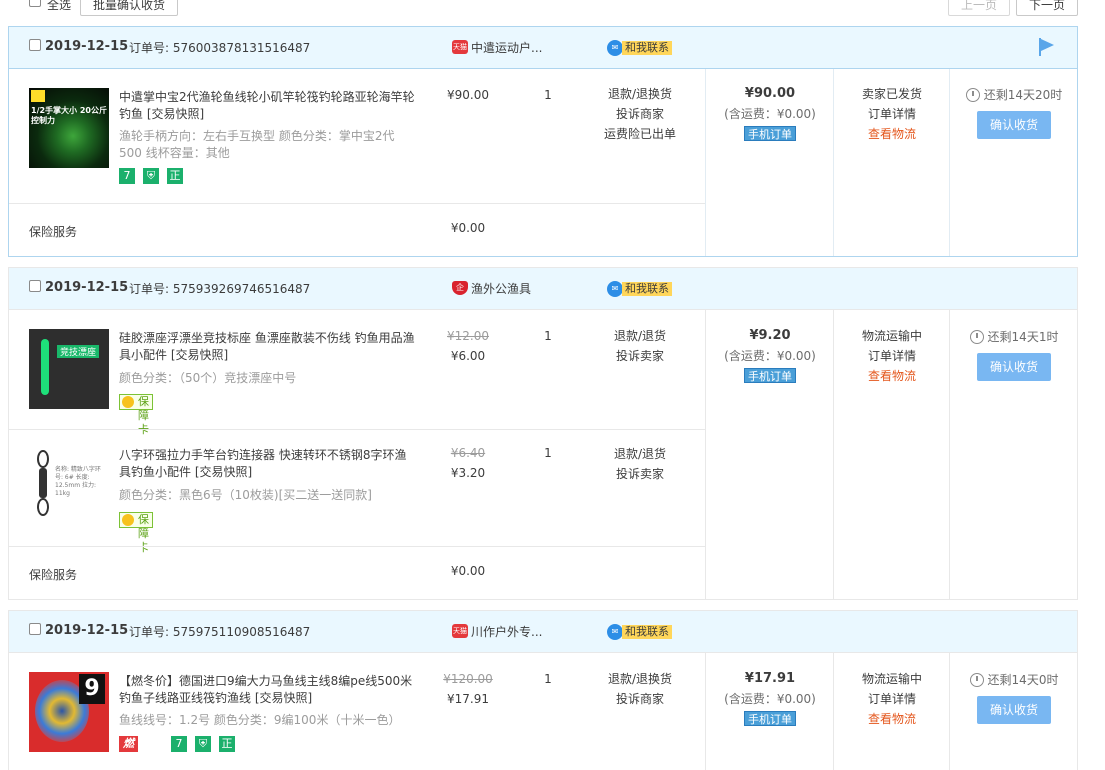 This screenshot has height=770, width=1105. What do you see at coordinates (245, 495) in the screenshot?
I see `product-attributes: 颜色分类：黑色6号（10枚装)[买二送一送同款]` at bounding box center [245, 495].